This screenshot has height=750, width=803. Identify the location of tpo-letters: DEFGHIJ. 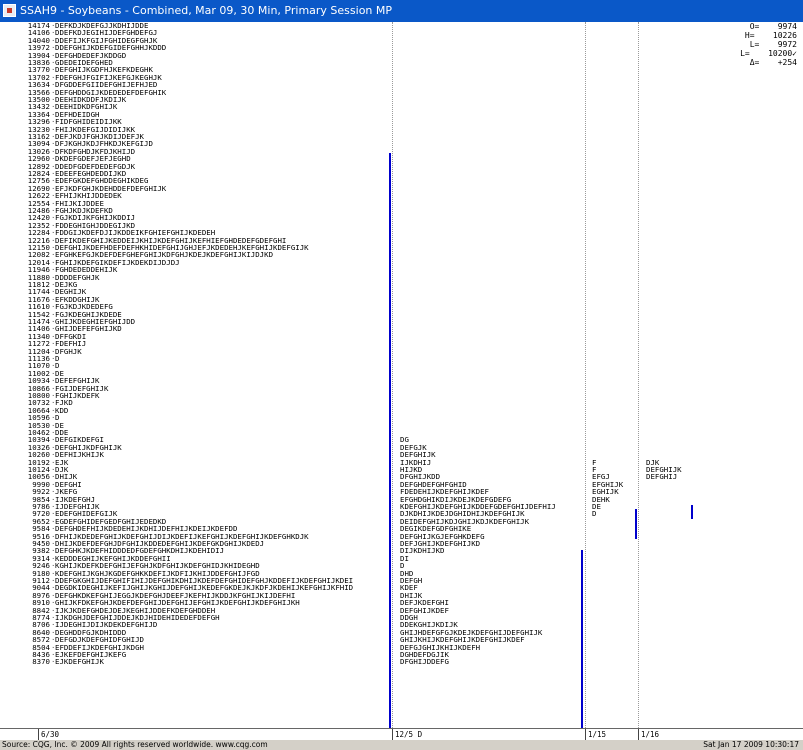
(662, 477).